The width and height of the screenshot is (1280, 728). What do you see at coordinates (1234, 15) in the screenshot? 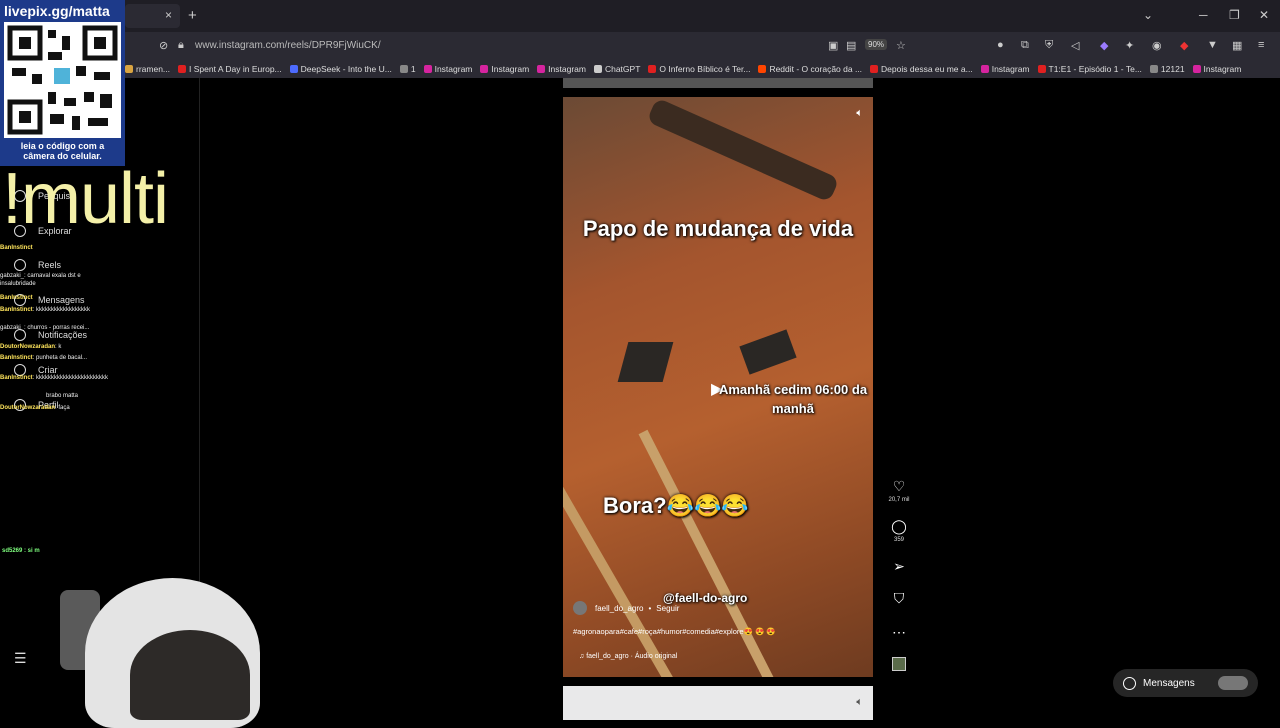
I see `restore-icon: ❐` at bounding box center [1234, 15].